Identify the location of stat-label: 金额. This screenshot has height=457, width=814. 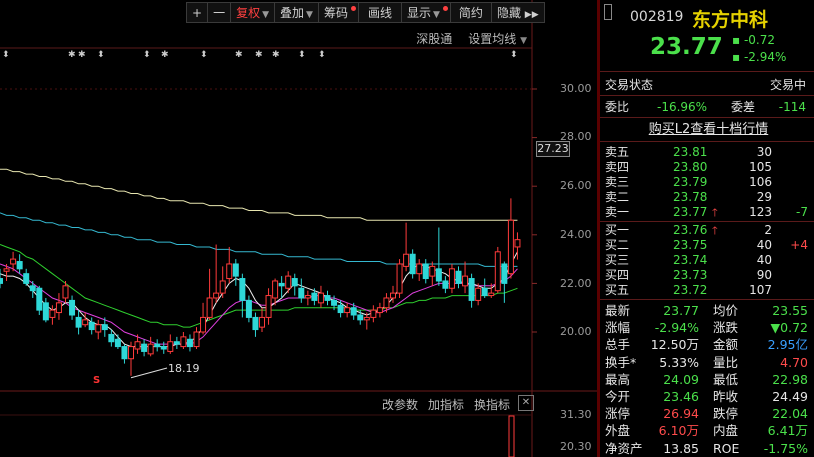
(726, 345).